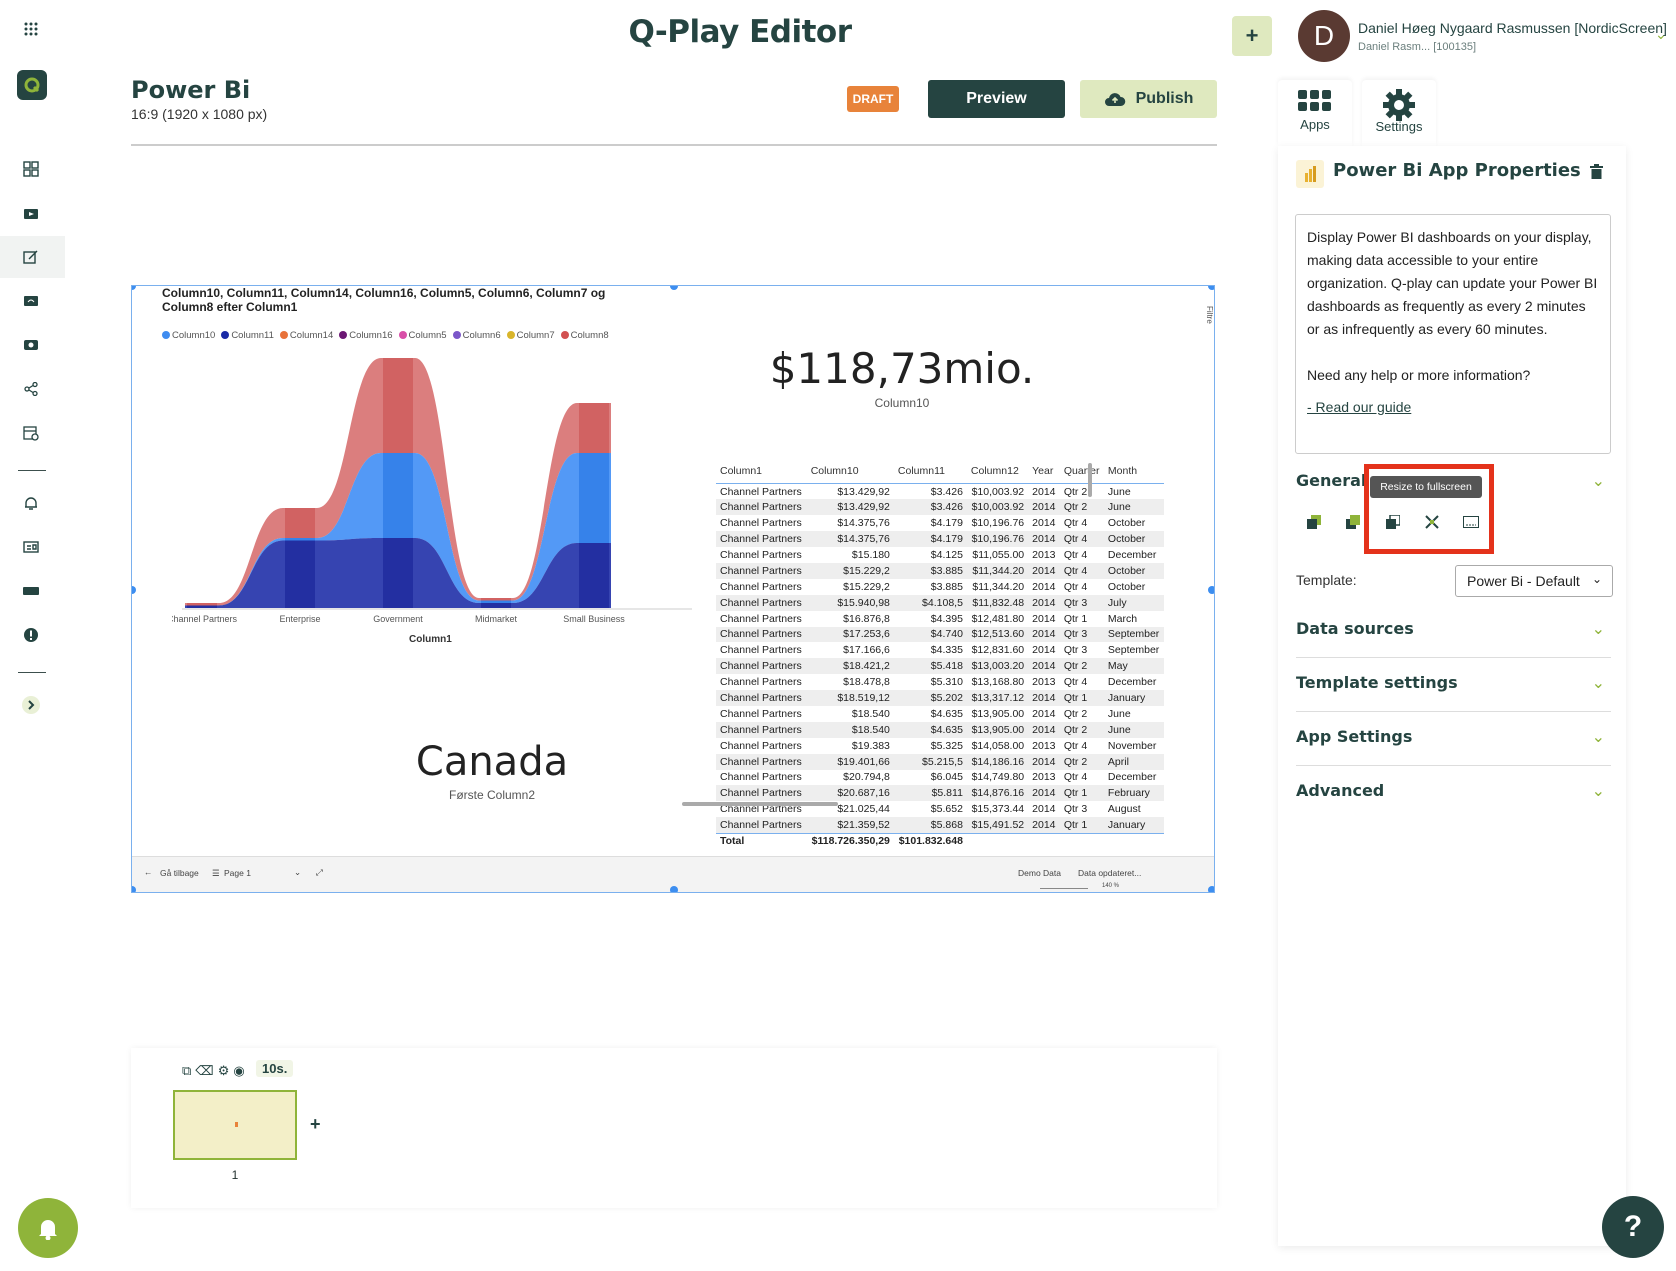 This screenshot has height=1271, width=1676. Describe the element at coordinates (996, 99) in the screenshot. I see `preview-button: Preview` at that location.